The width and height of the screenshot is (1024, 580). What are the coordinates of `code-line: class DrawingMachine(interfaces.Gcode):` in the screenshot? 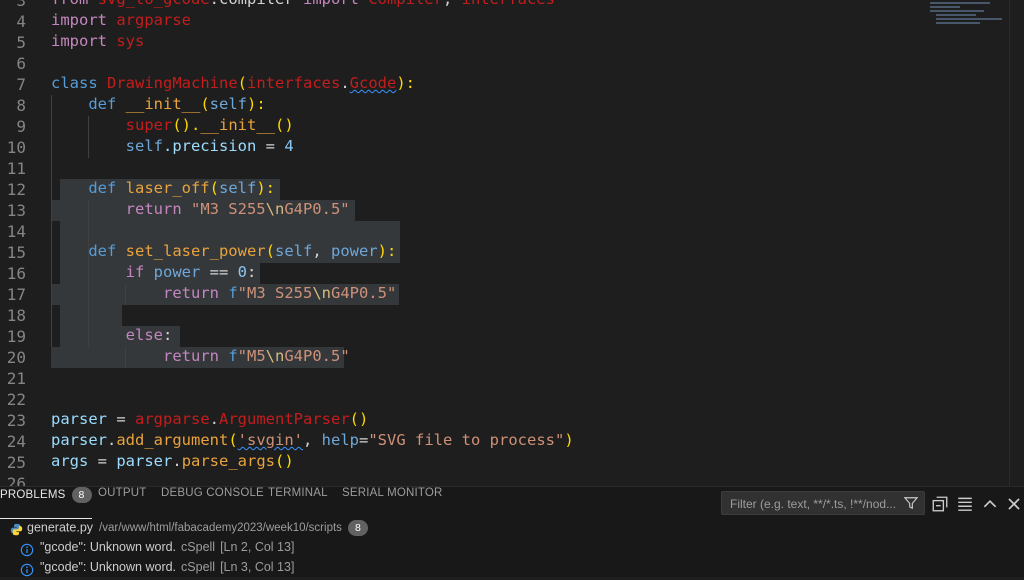 It's located at (233, 84).